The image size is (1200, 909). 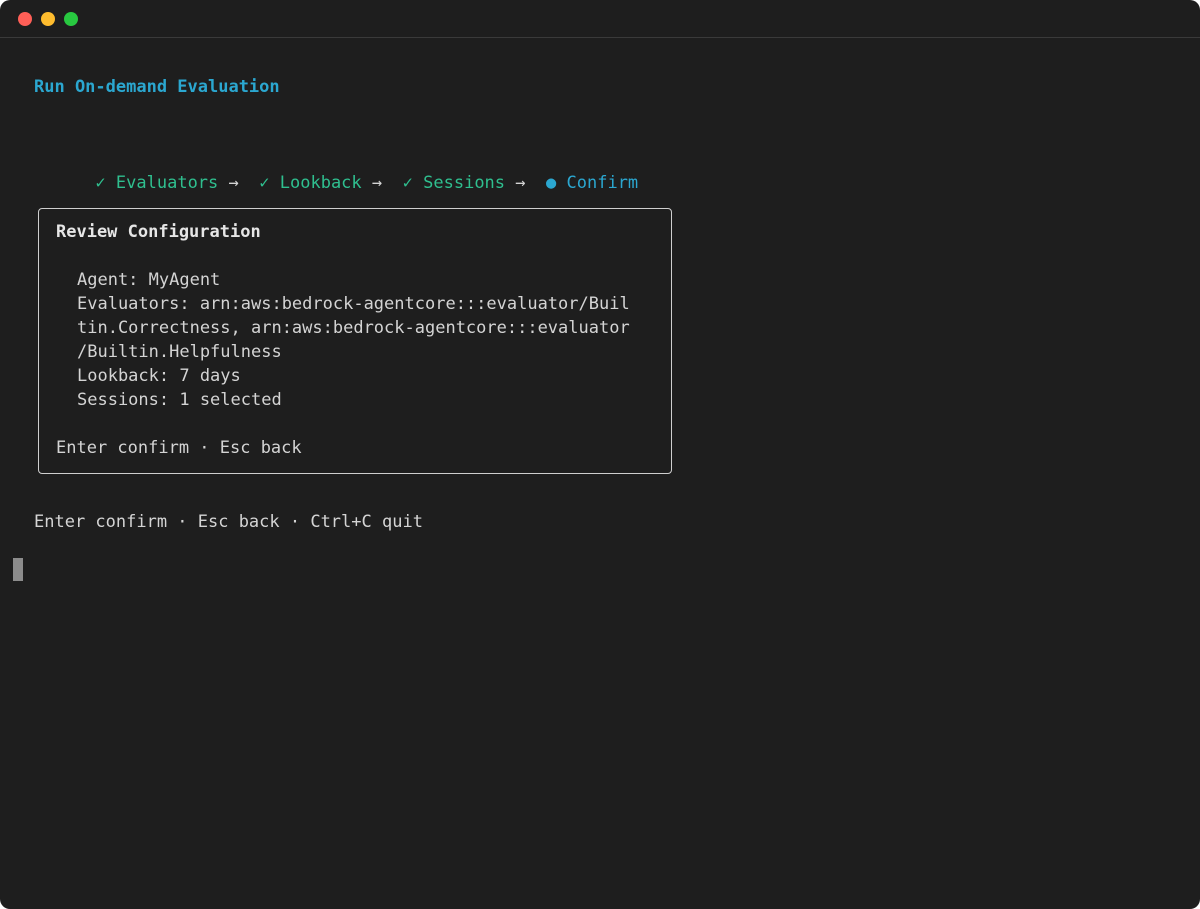 I want to click on step-lookback: ✓ Lookback, so click(x=310, y=183).